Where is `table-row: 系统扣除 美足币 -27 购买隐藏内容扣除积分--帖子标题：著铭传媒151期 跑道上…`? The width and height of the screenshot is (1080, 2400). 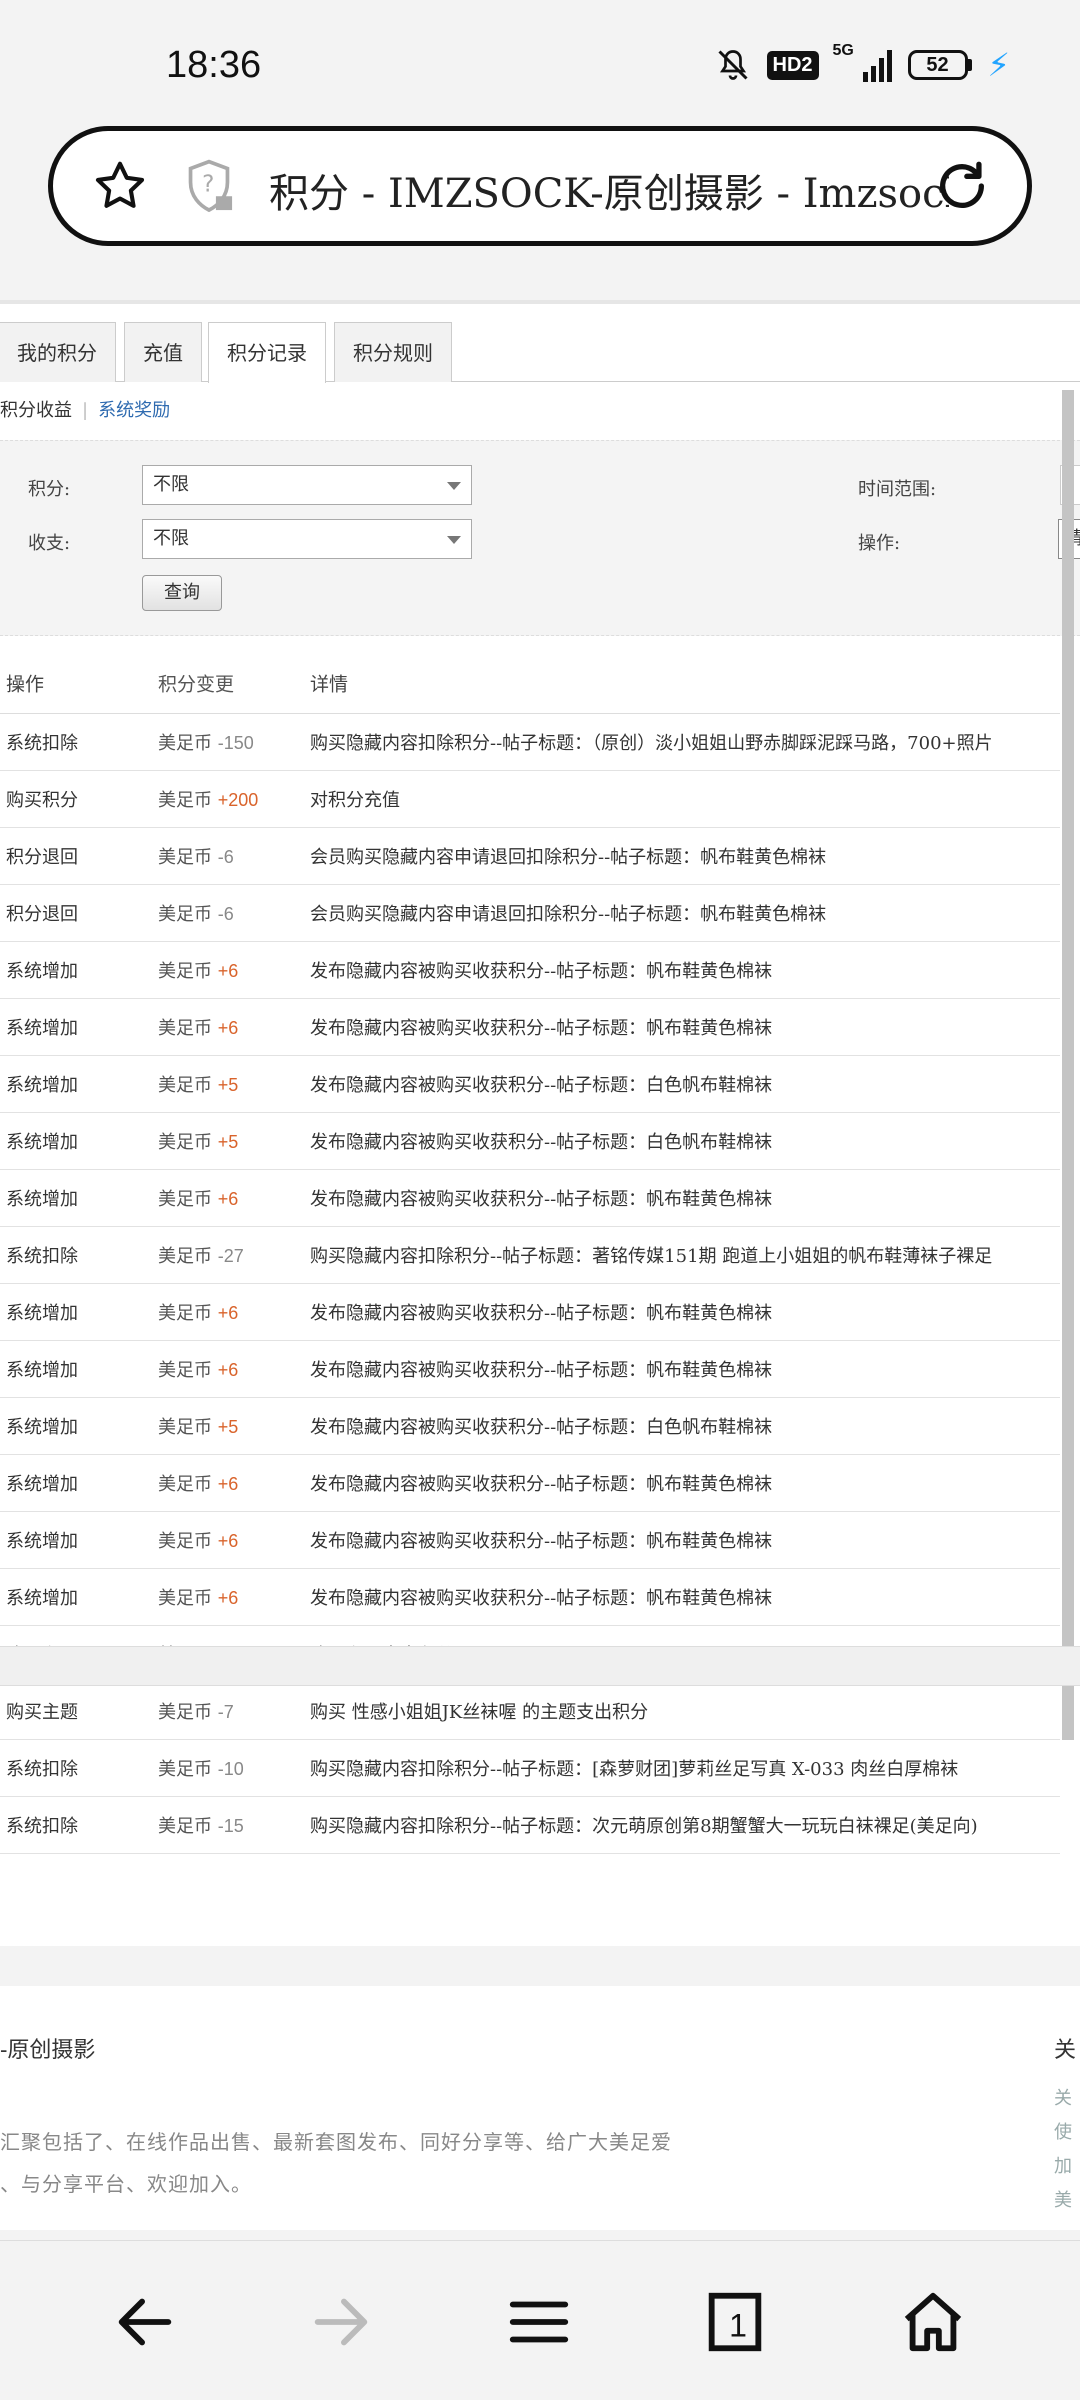
table-row: 系统扣除 美足币 -27 购买隐藏内容扣除积分--帖子标题：著铭传媒151期 跑道上… is located at coordinates (530, 1255).